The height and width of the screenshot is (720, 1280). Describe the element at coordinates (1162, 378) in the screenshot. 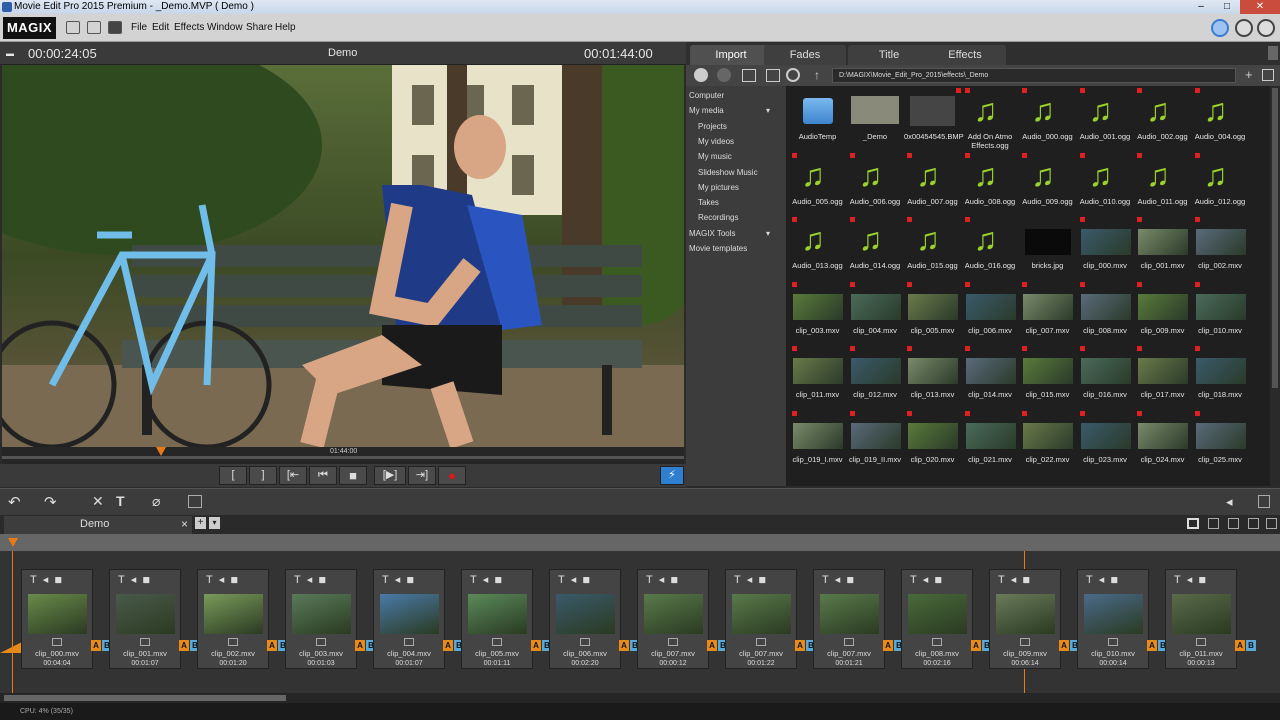

I see `file-item: clip_017.mxv` at that location.